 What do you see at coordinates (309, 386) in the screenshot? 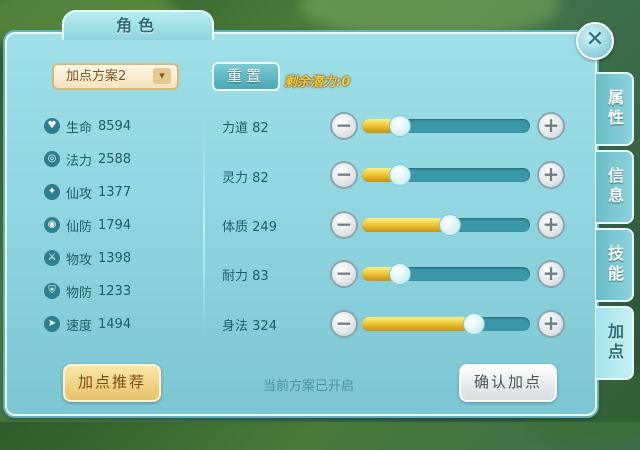
I see `scheme-status-text: 当前方案已开启` at bounding box center [309, 386].